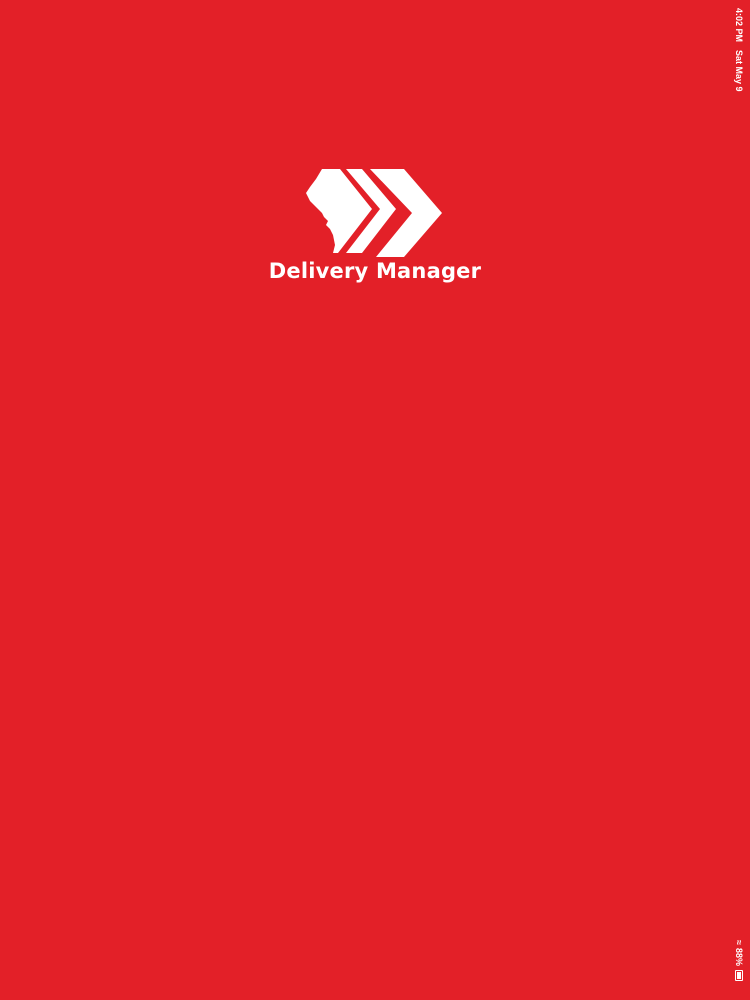 This screenshot has width=750, height=1000. Describe the element at coordinates (739, 942) in the screenshot. I see `wifi-icon: ≈` at that location.